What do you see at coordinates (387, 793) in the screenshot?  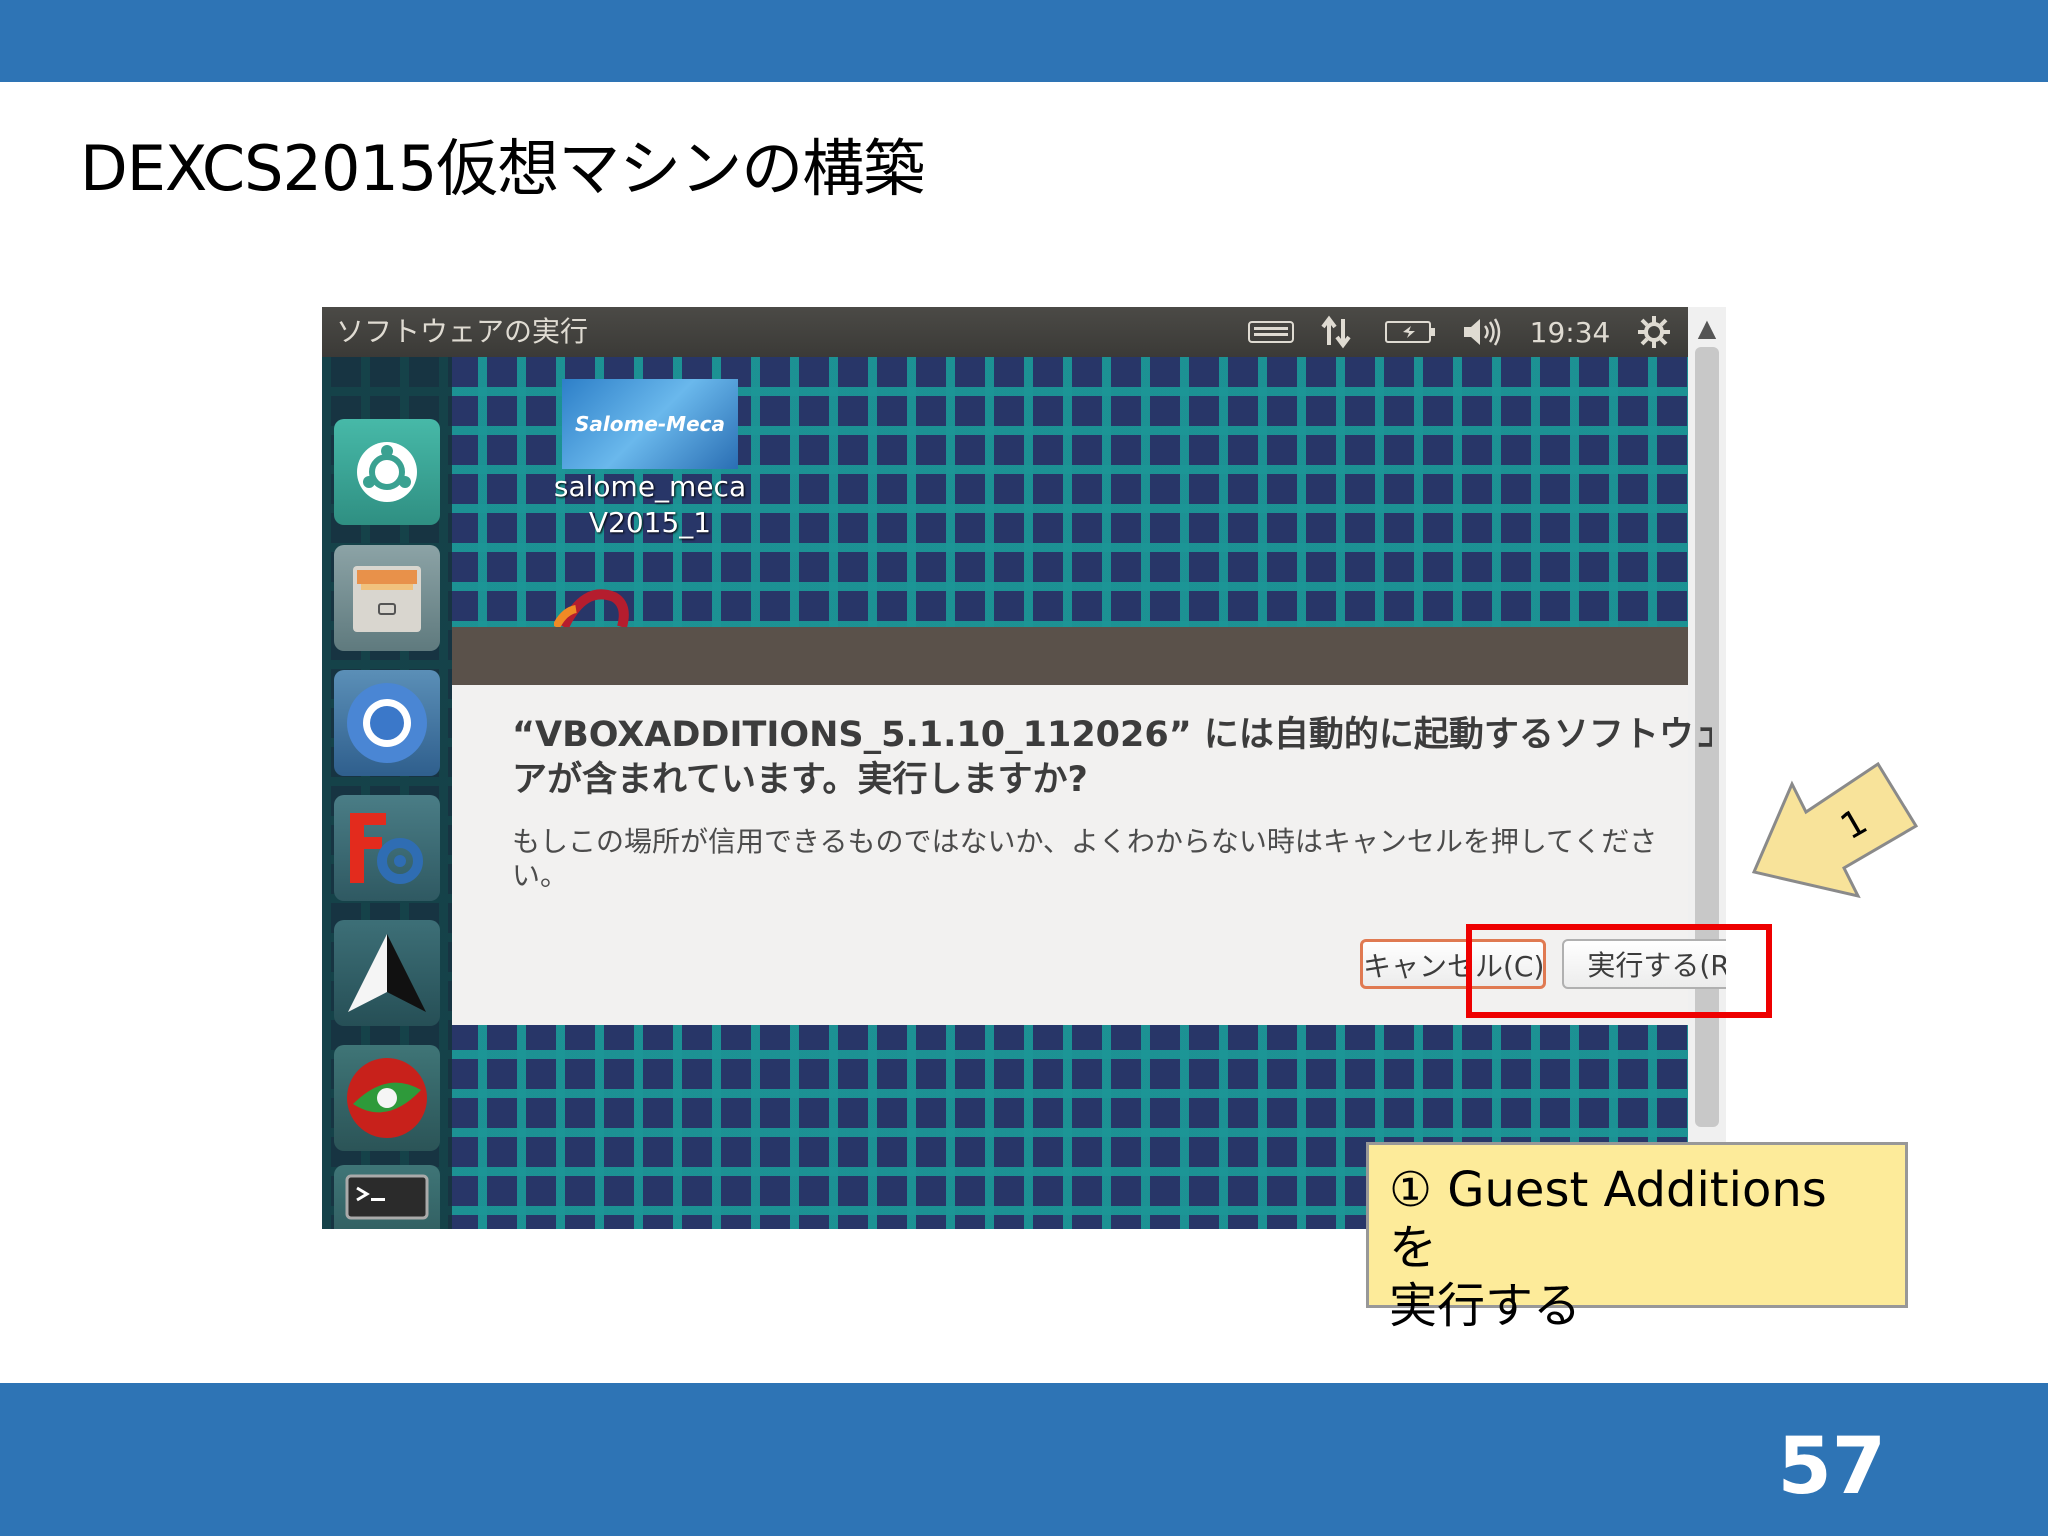 I see `launcher` at bounding box center [387, 793].